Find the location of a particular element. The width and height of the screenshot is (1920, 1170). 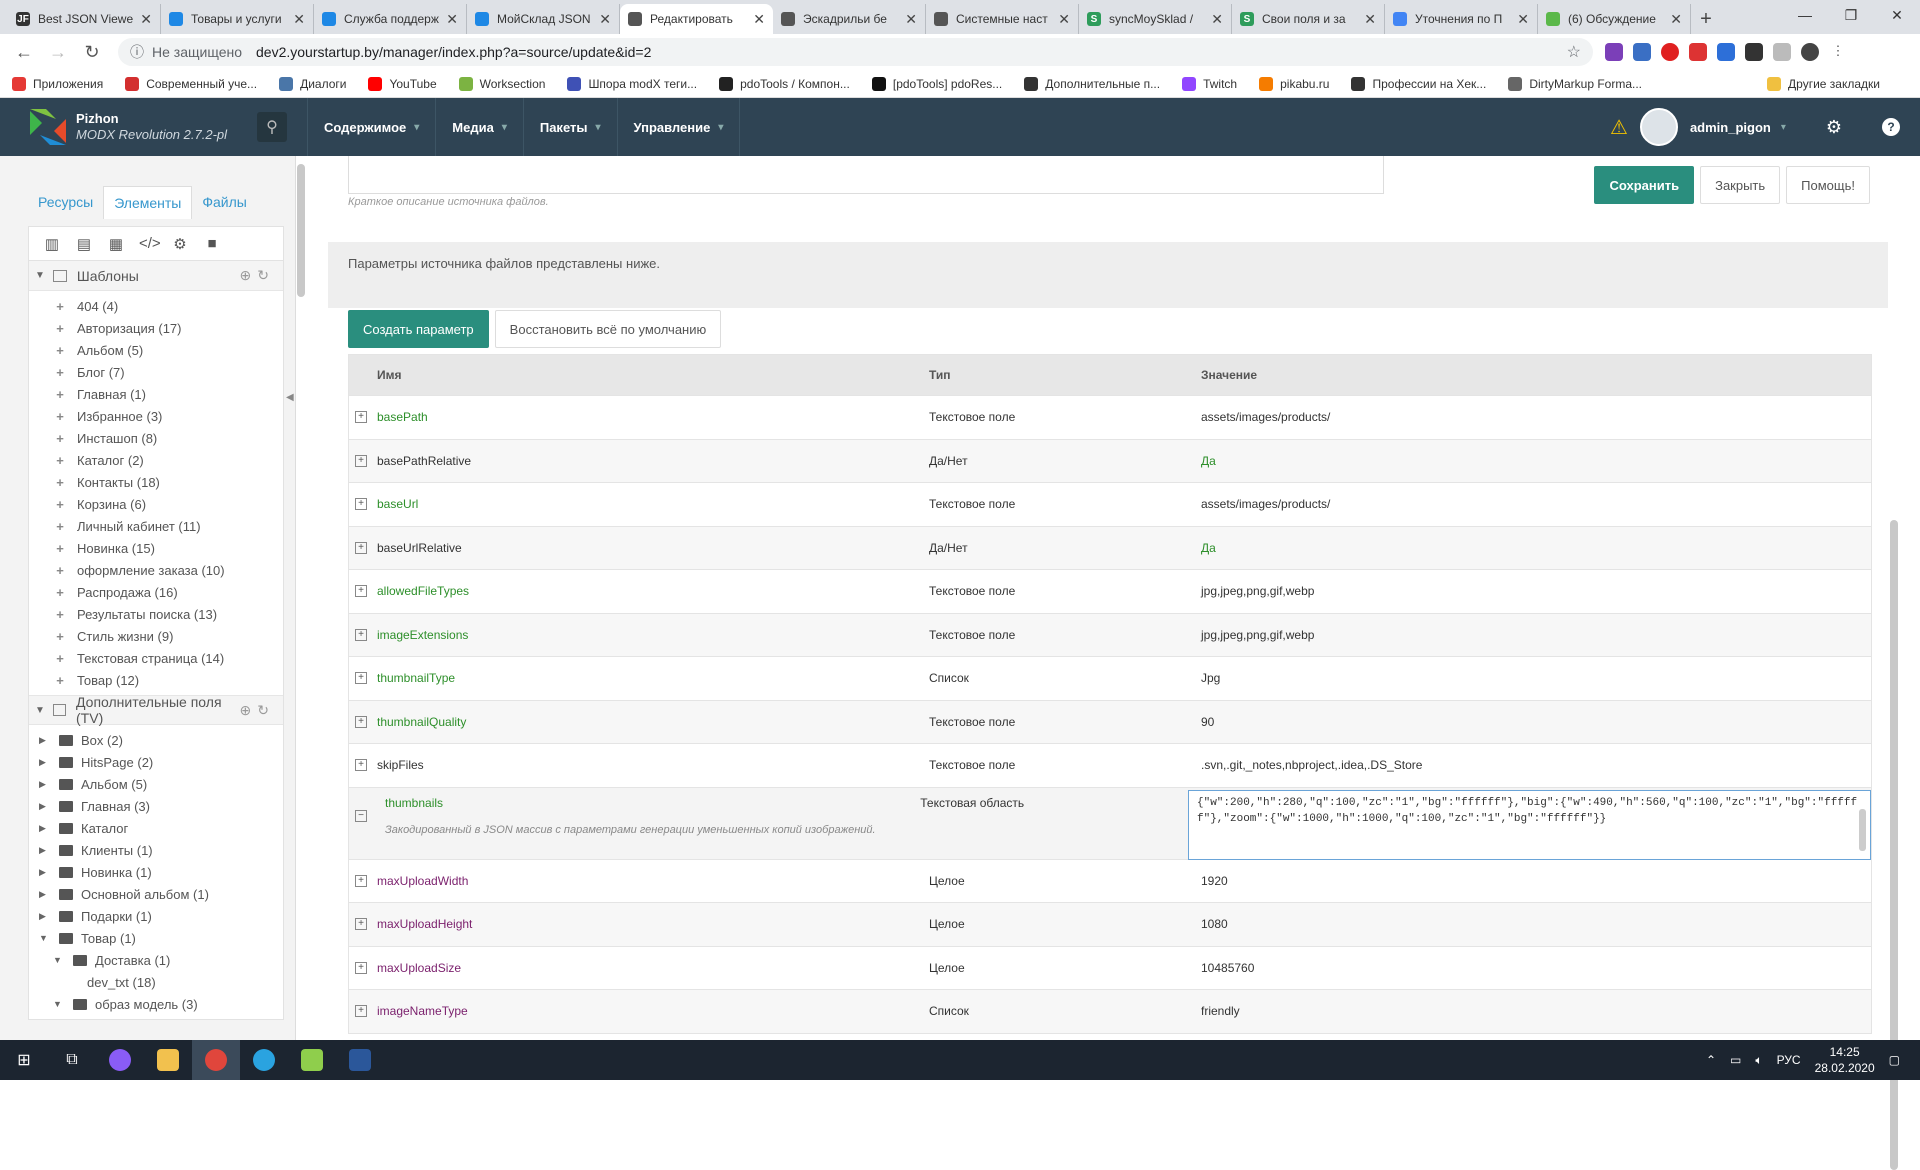

windows-start-icon: ⊞ is located at coordinates (24, 1060).